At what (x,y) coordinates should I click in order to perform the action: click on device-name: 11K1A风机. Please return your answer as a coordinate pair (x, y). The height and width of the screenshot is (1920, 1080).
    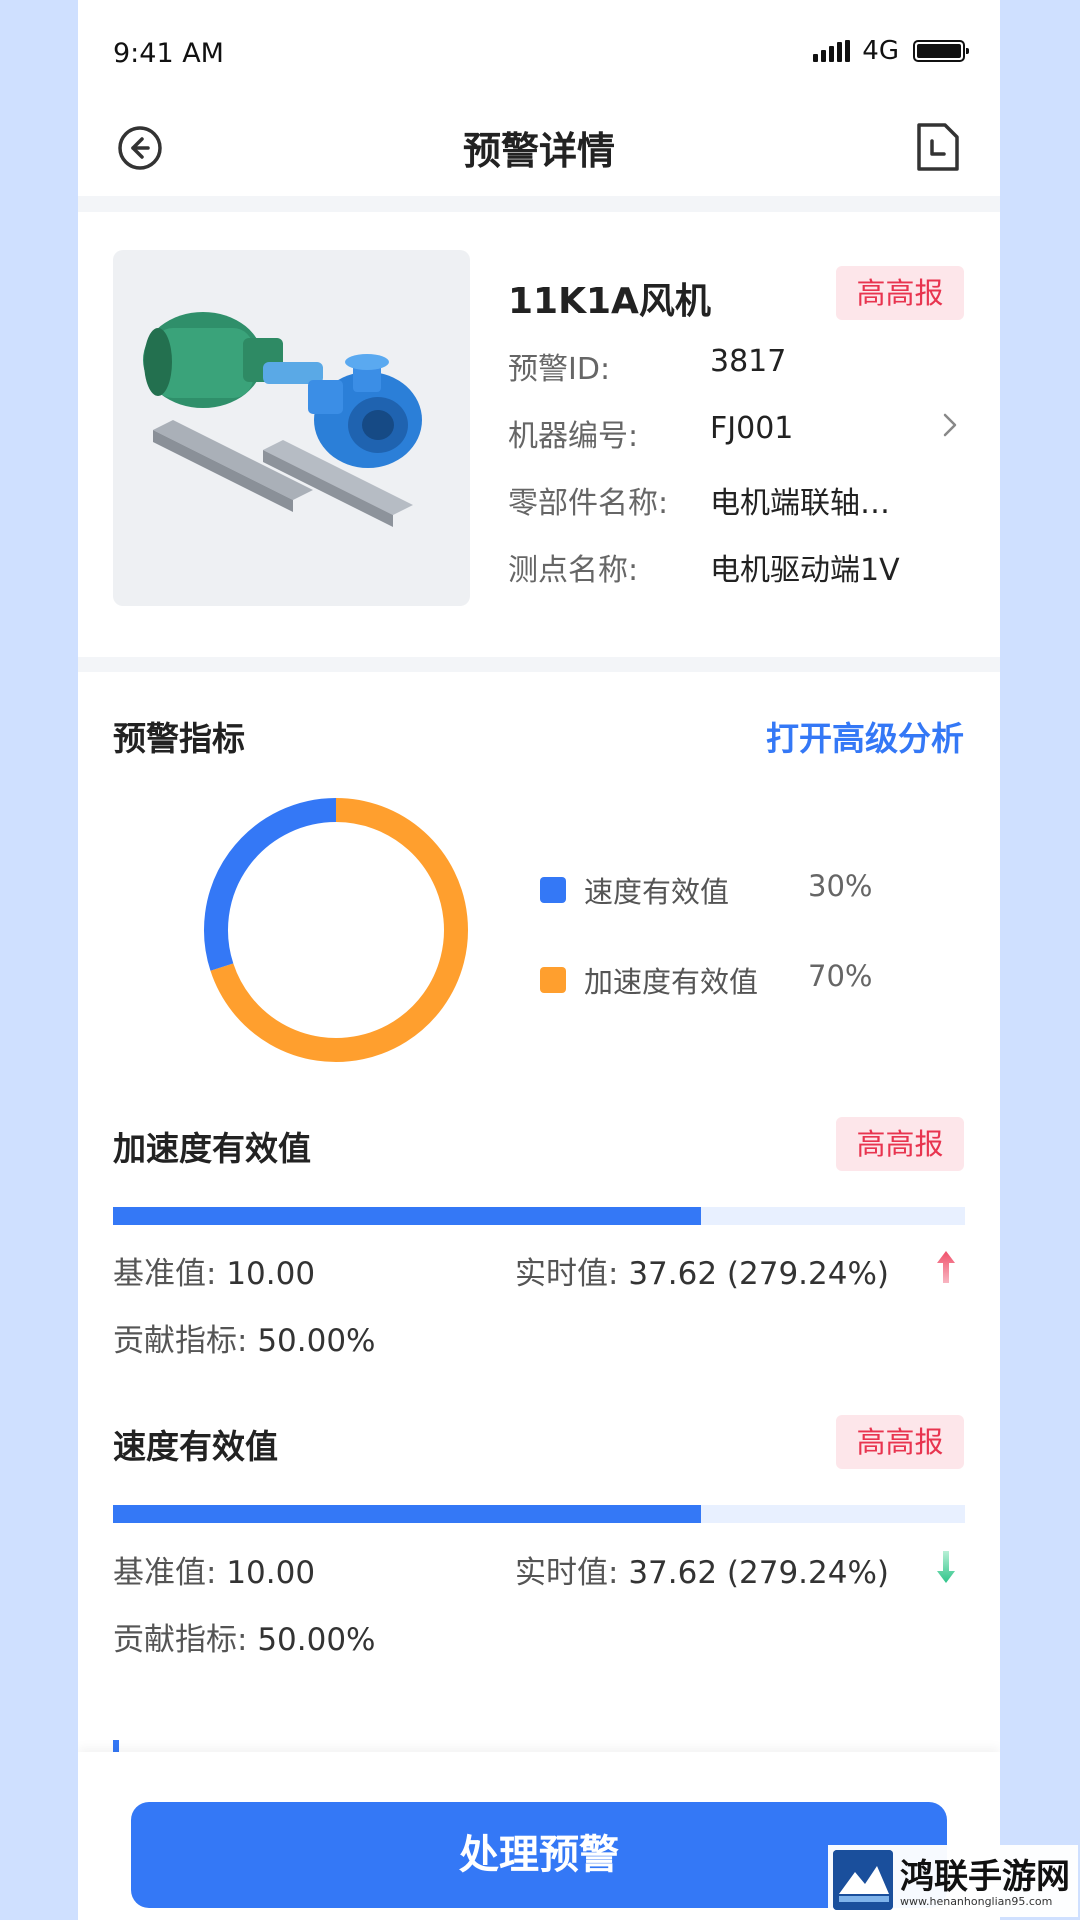
    Looking at the image, I should click on (609, 301).